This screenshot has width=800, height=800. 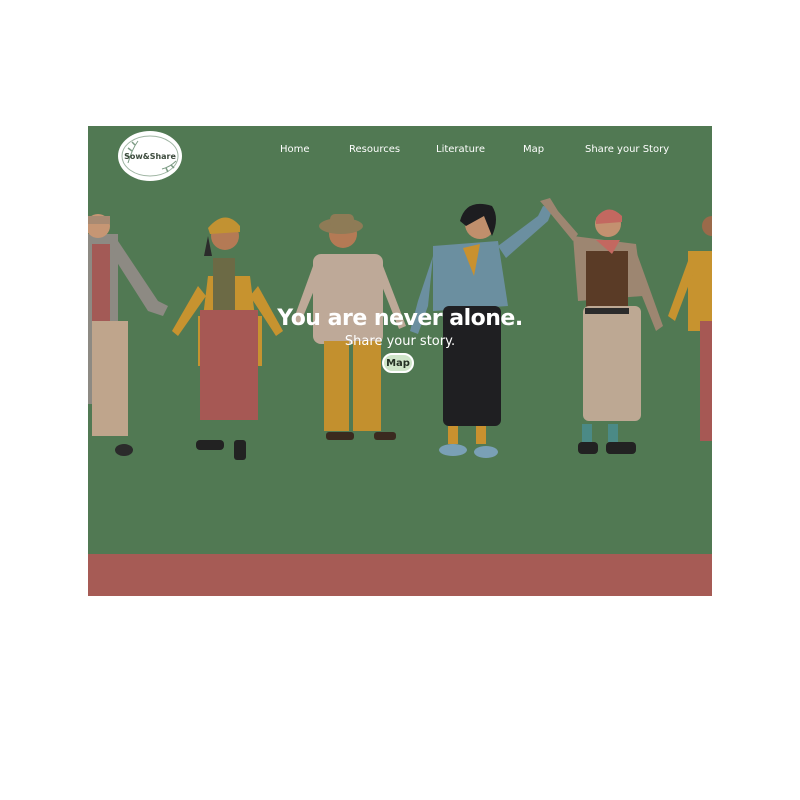 I want to click on logo: Sow&Share, so click(x=150, y=156).